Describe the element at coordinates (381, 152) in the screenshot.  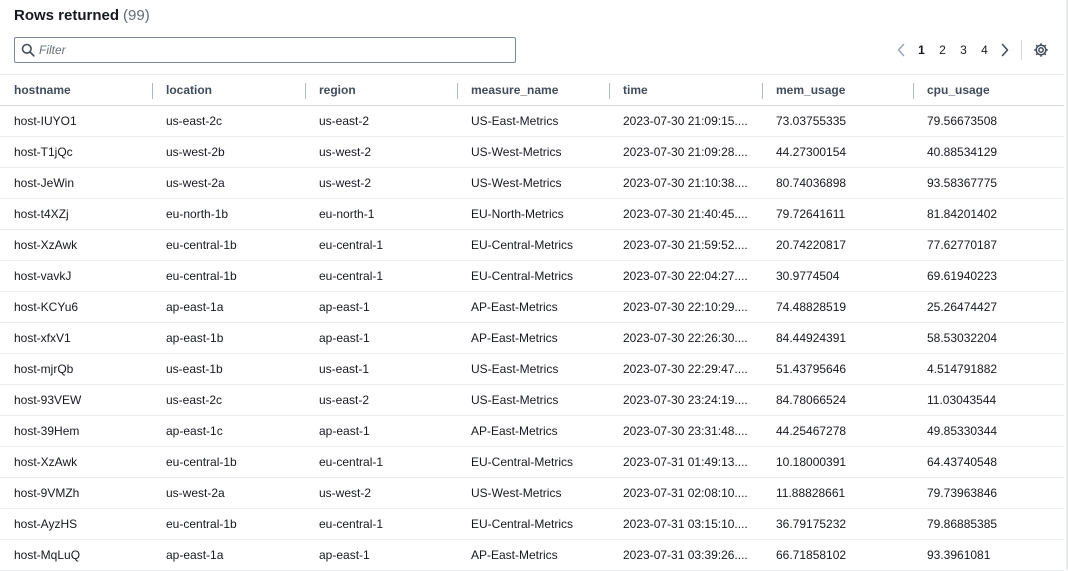
I see `region-cell: us-west-2` at that location.